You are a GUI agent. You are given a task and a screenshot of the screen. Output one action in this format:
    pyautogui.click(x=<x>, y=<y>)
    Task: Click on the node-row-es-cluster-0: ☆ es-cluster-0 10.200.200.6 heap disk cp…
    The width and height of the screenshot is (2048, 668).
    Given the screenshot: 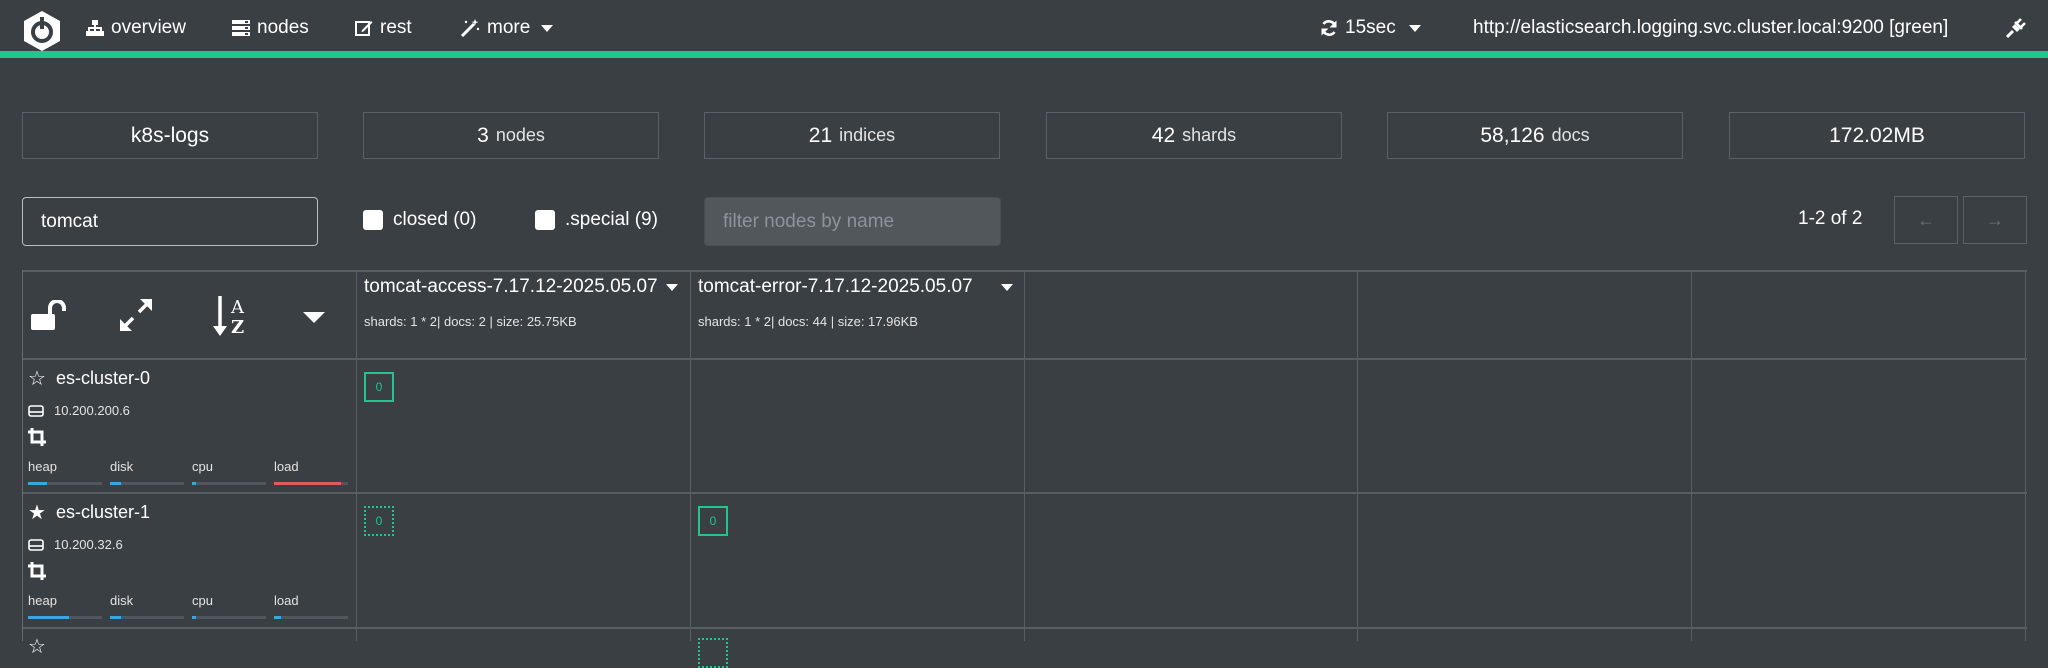 What is the action you would take?
    pyautogui.click(x=188, y=425)
    